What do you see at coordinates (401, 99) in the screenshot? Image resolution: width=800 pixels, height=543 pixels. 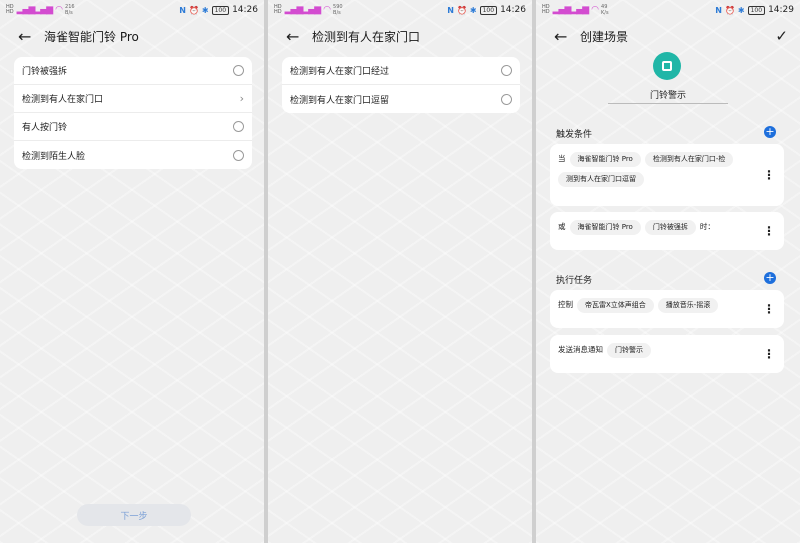 I see `option-row: 检测到有人在家门口逗留` at bounding box center [401, 99].